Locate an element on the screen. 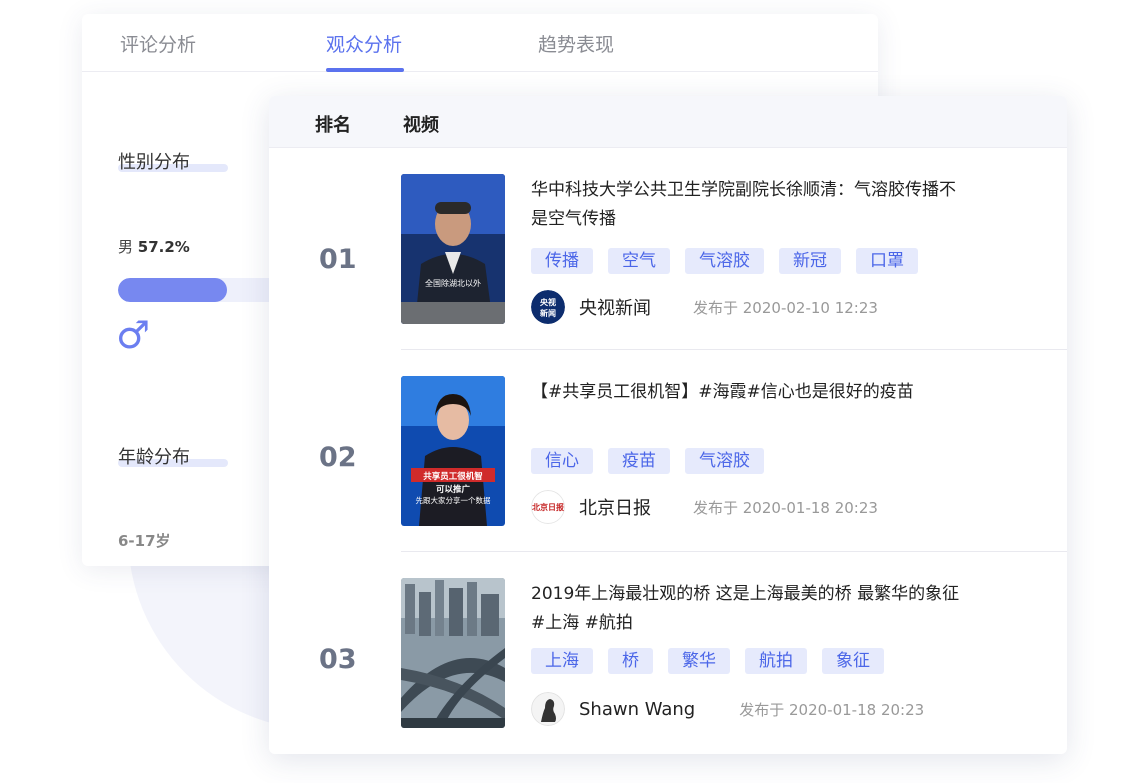  video-thumbnail: 共享员工很机智 可以推广 先跟大家分享一个数据 is located at coordinates (453, 451).